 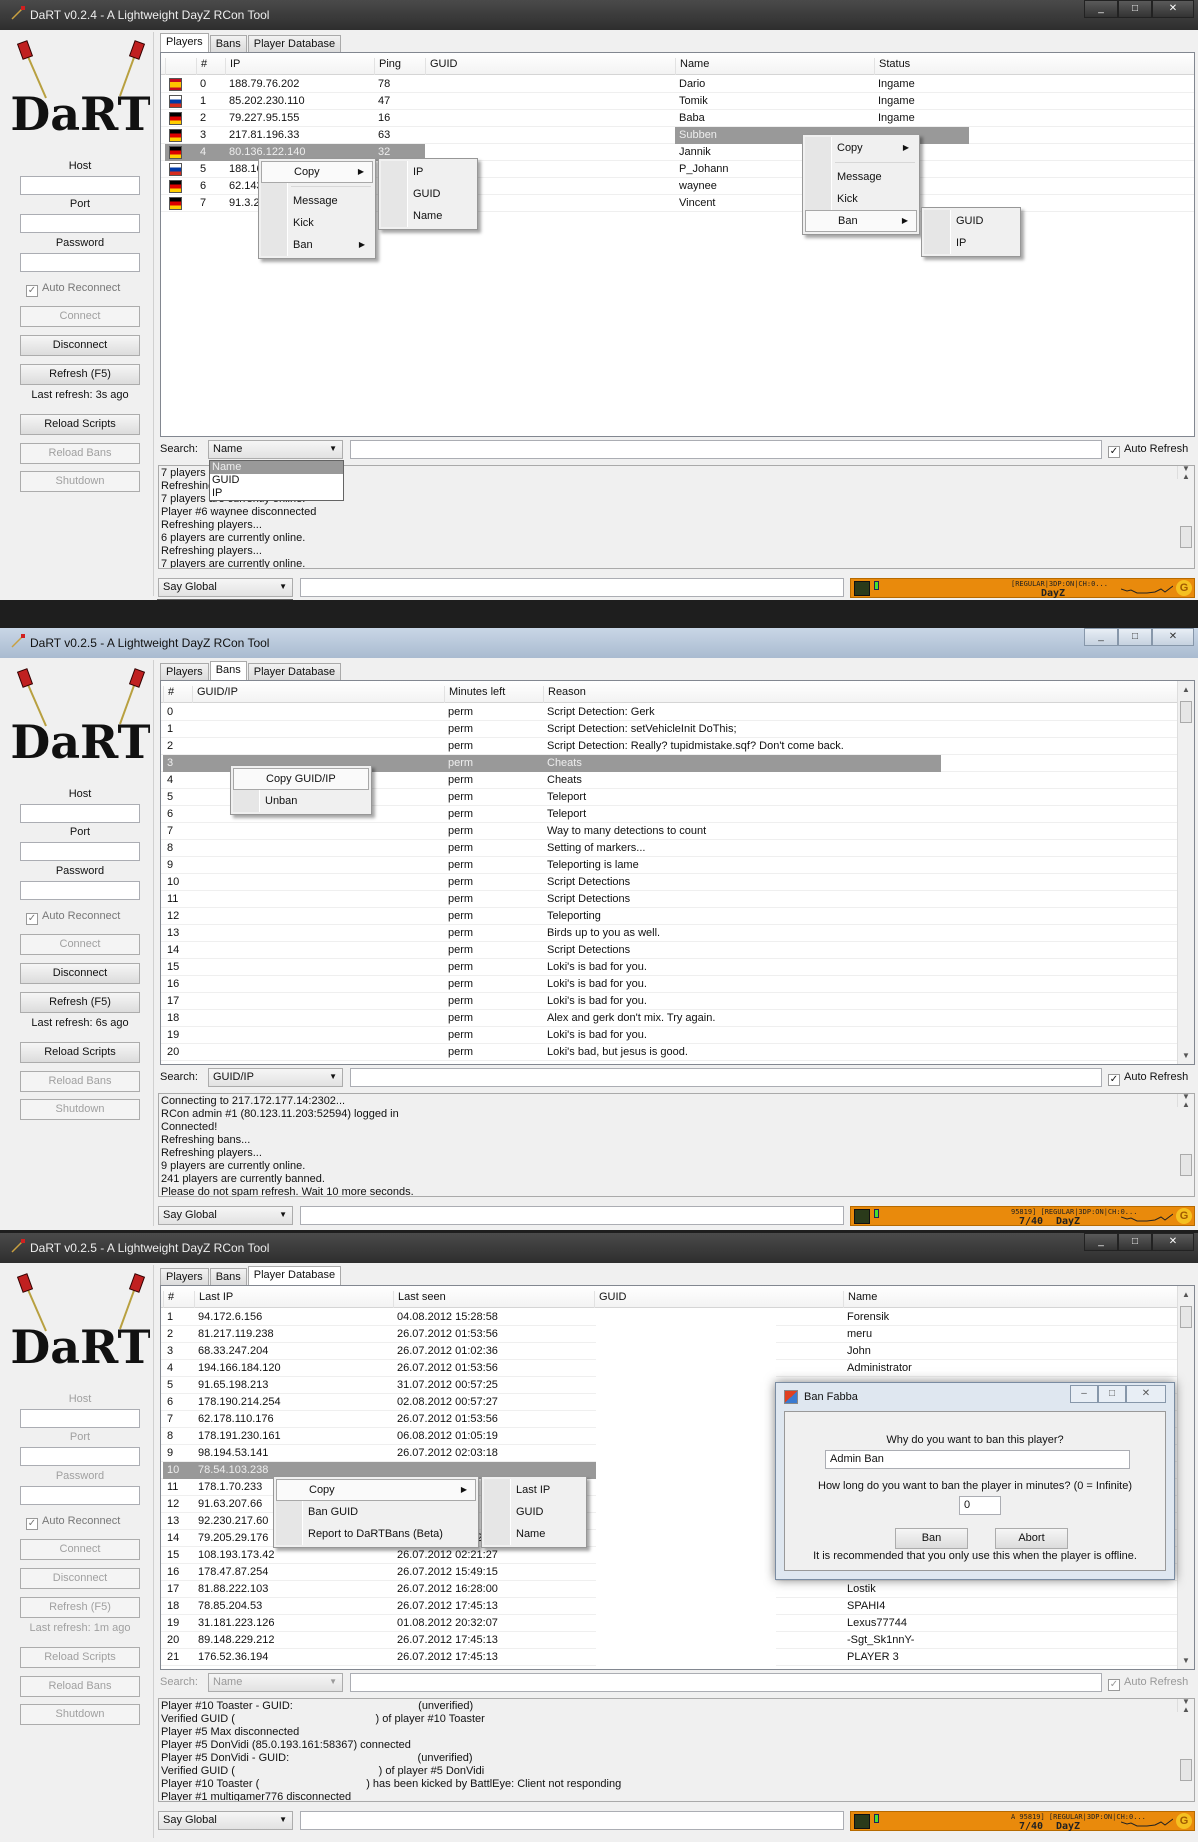 I want to click on table-row: 3 217.81.196.33 63 Subben, so click(x=677, y=135).